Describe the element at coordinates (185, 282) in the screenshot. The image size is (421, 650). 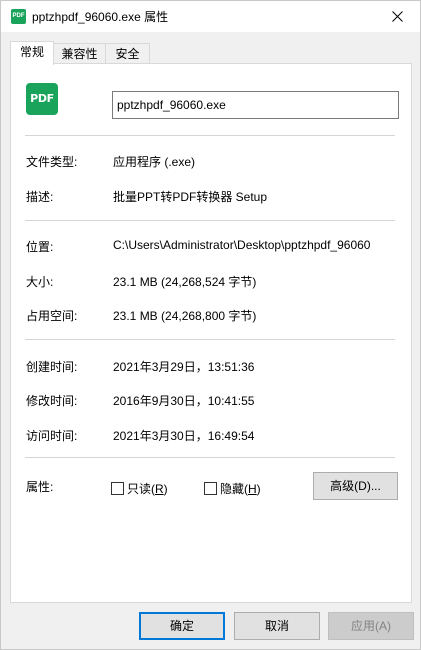
I see `size-value: 23.1 MB (24,268,524 字节)` at that location.